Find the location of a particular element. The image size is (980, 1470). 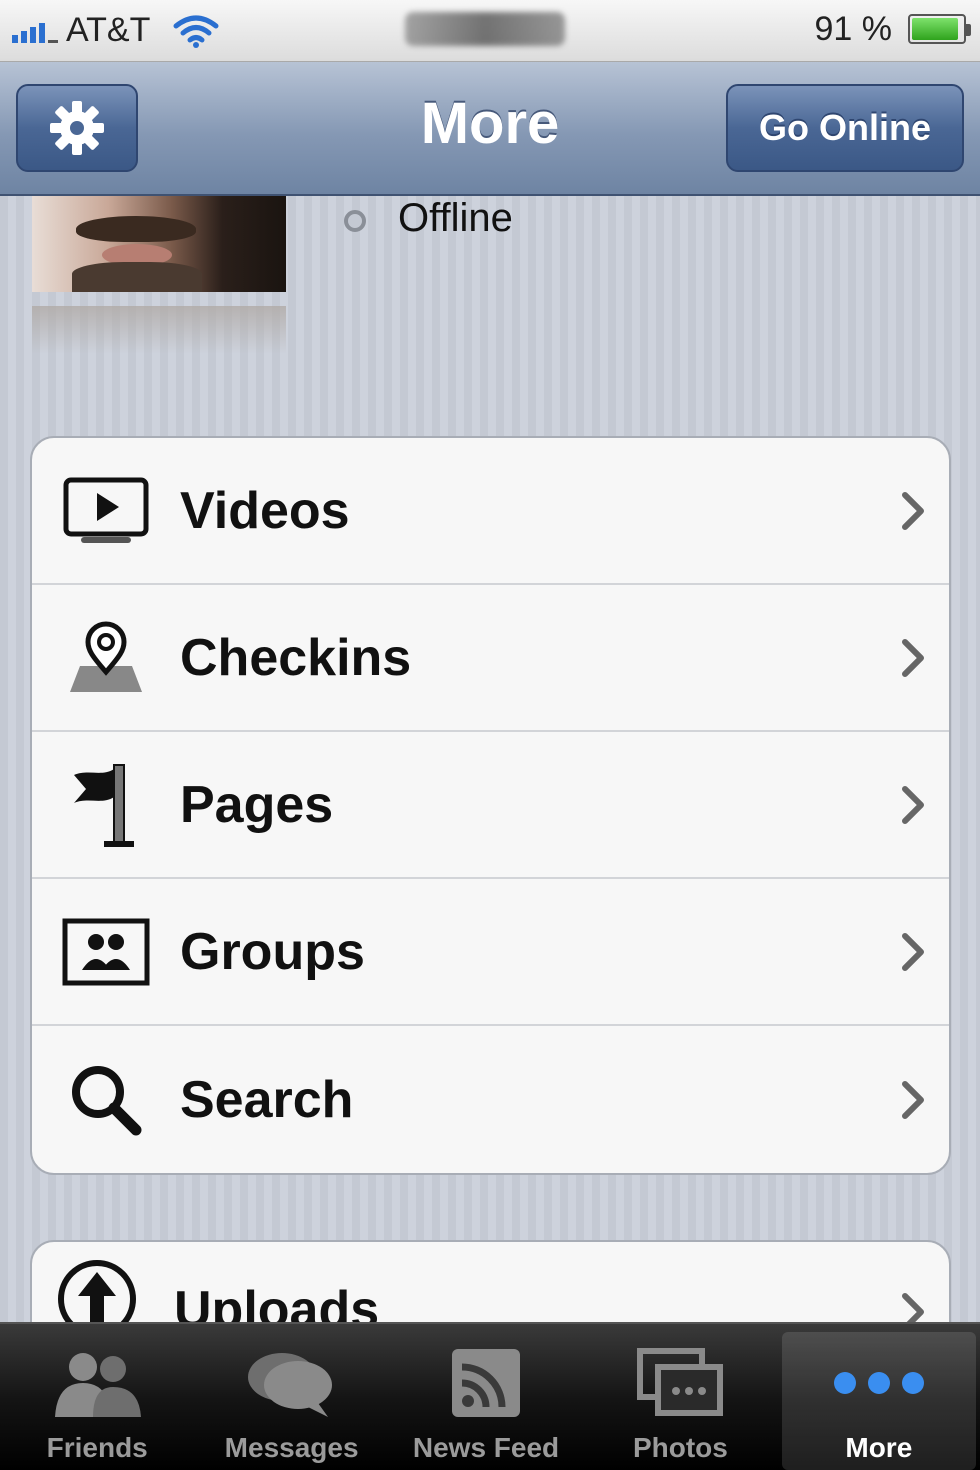

go-online-button: Go Online is located at coordinates (845, 128).